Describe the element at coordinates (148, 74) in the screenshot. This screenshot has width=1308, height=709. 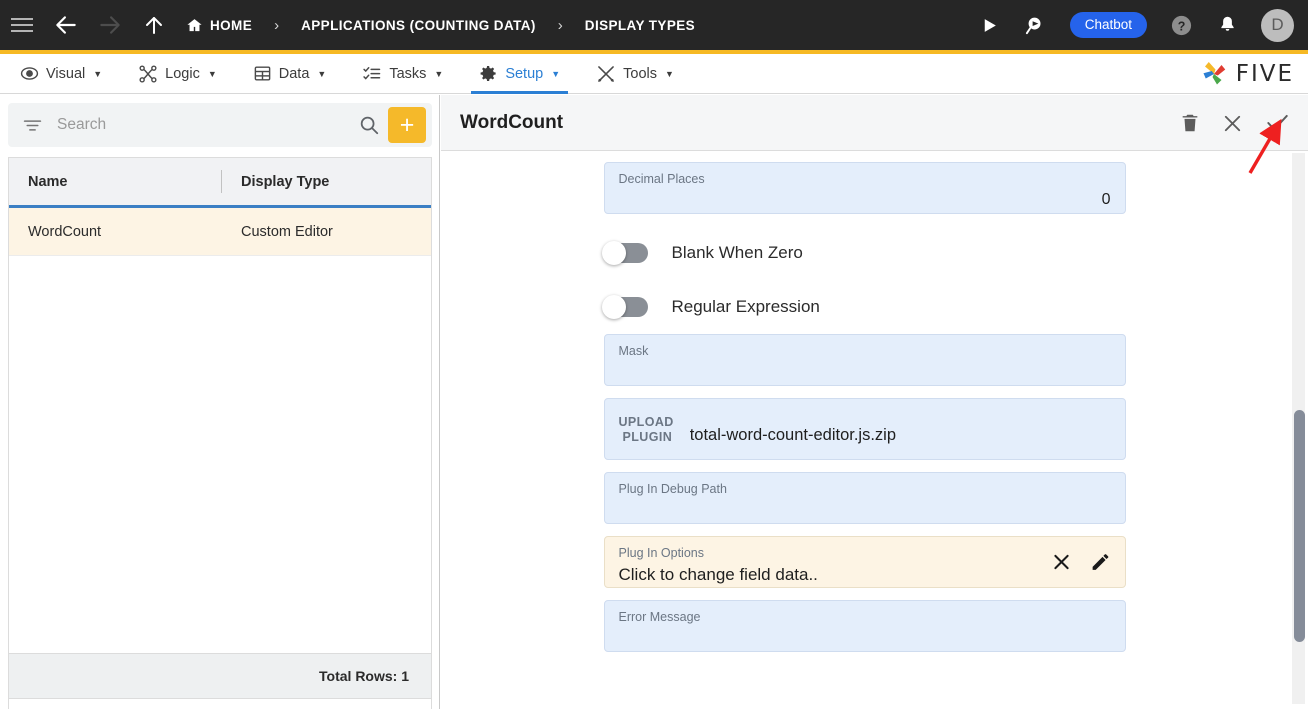
I see `nodes-icon` at that location.